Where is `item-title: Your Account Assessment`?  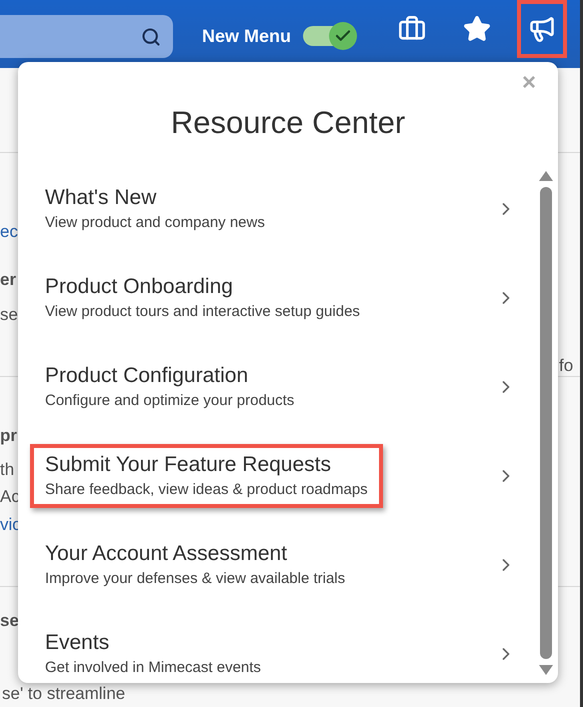 item-title: Your Account Assessment is located at coordinates (166, 554).